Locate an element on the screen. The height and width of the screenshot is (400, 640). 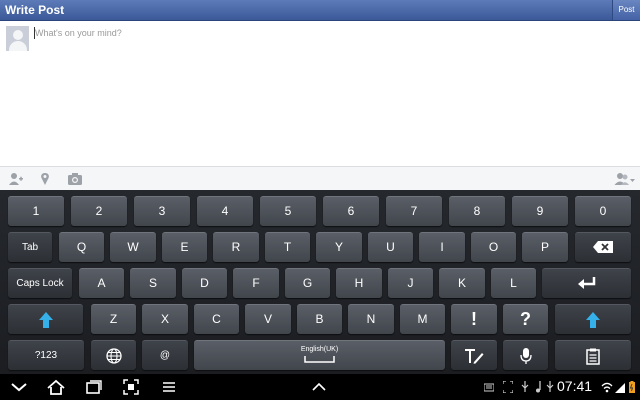
chevron-up-icon is located at coordinates (319, 387).